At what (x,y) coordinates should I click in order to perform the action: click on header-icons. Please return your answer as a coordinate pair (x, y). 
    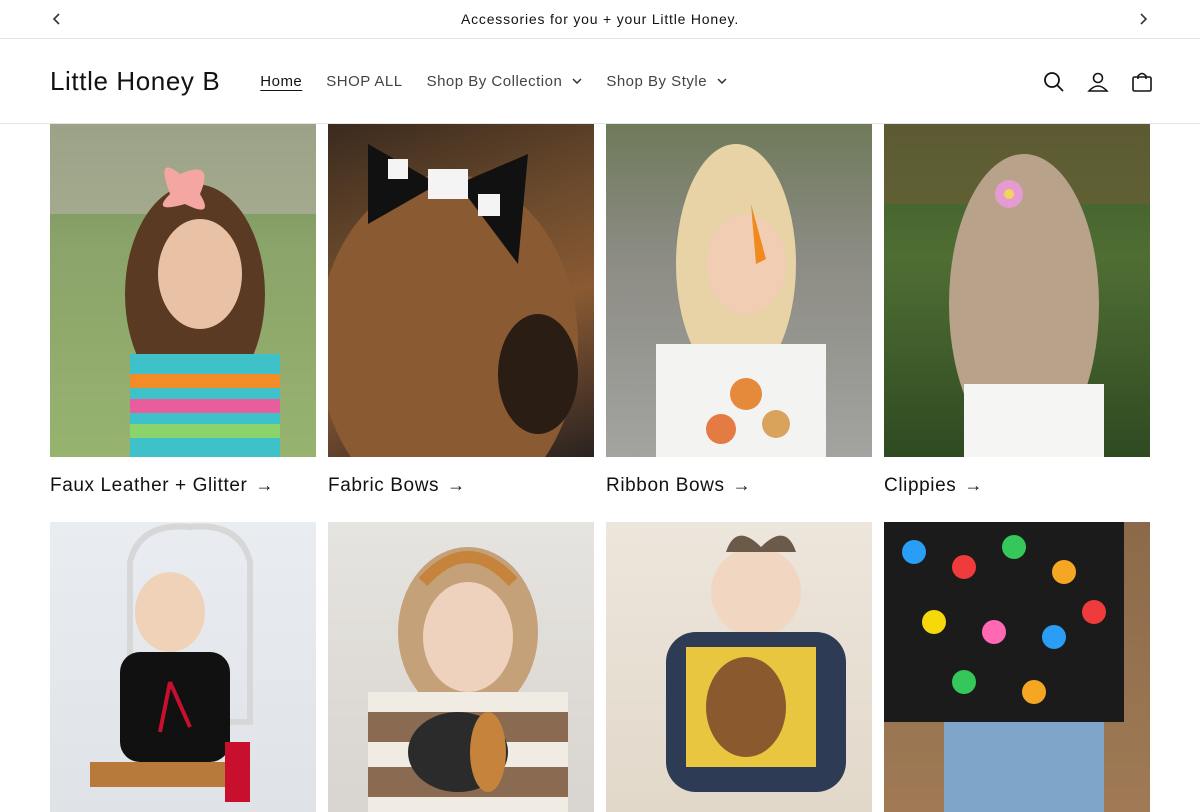
    Looking at the image, I should click on (1098, 81).